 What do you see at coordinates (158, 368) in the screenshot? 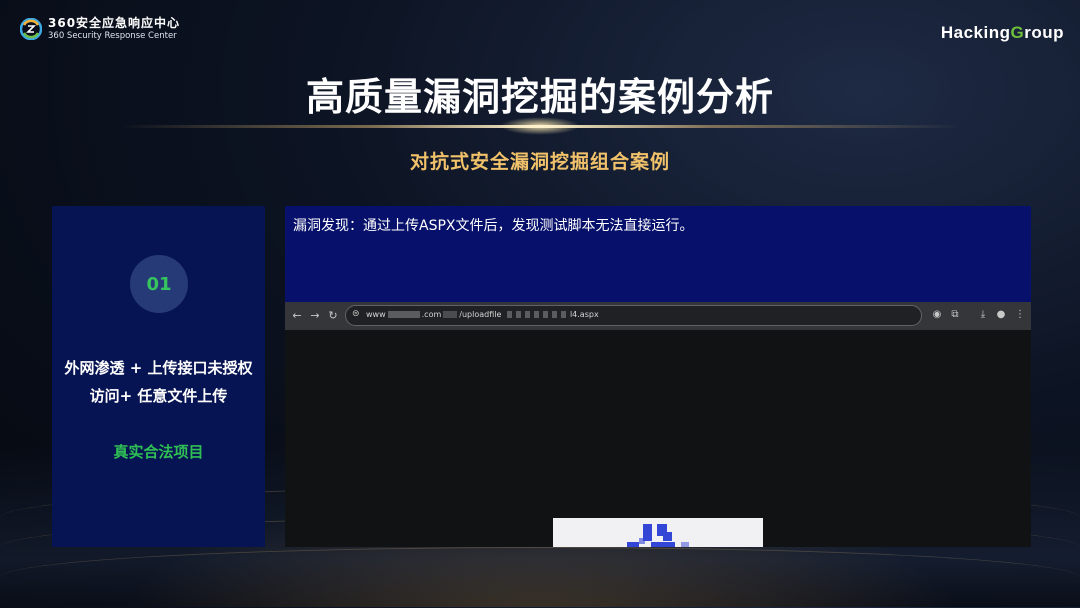
I see `case-desc-line1: 外网渗透 + 上传接口未授权` at bounding box center [158, 368].